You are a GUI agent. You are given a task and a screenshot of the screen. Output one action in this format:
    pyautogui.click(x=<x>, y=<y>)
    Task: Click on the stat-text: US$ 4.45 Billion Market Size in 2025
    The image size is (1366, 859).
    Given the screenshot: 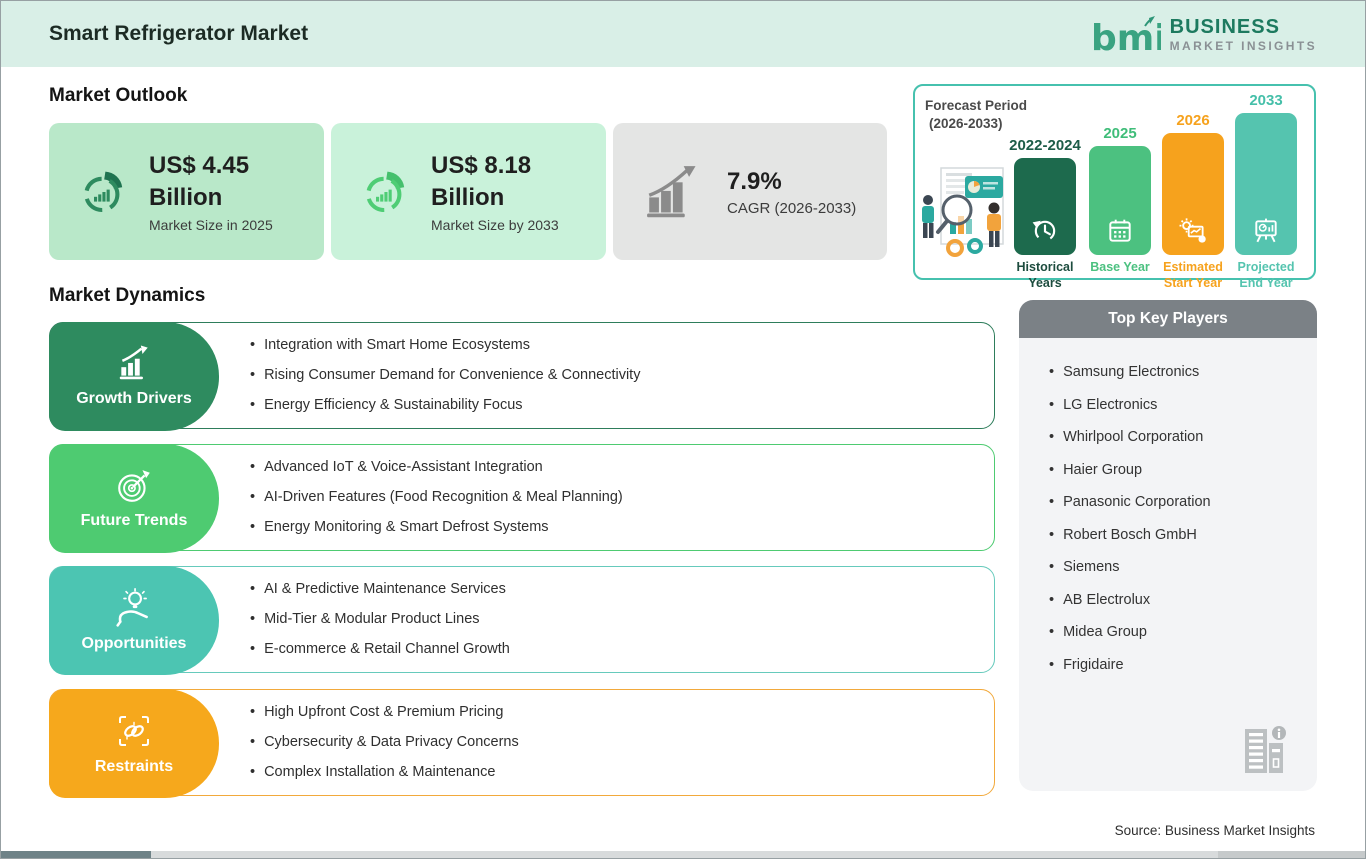 What is the action you would take?
    pyautogui.click(x=211, y=191)
    